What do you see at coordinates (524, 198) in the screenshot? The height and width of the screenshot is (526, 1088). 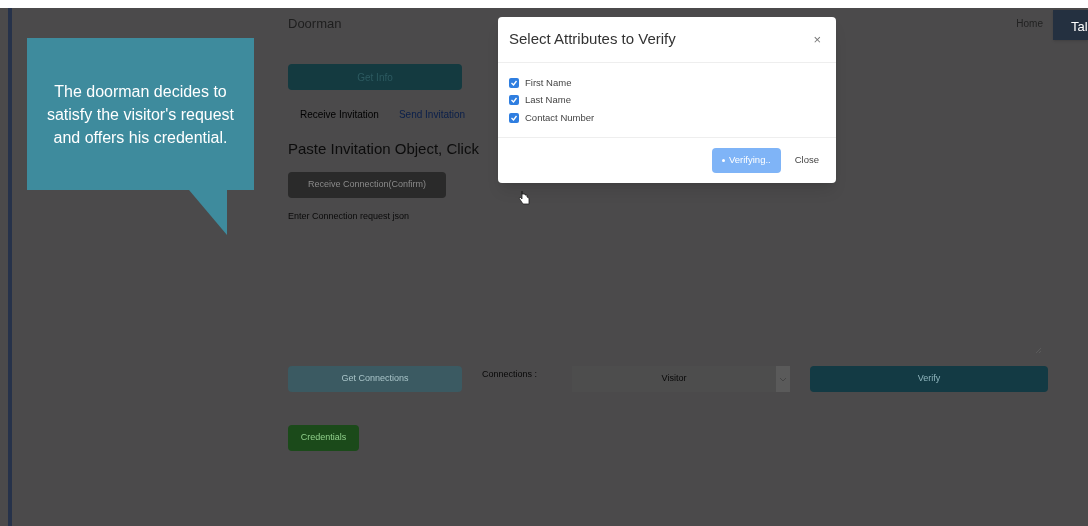 I see `hand-cursor-icon` at bounding box center [524, 198].